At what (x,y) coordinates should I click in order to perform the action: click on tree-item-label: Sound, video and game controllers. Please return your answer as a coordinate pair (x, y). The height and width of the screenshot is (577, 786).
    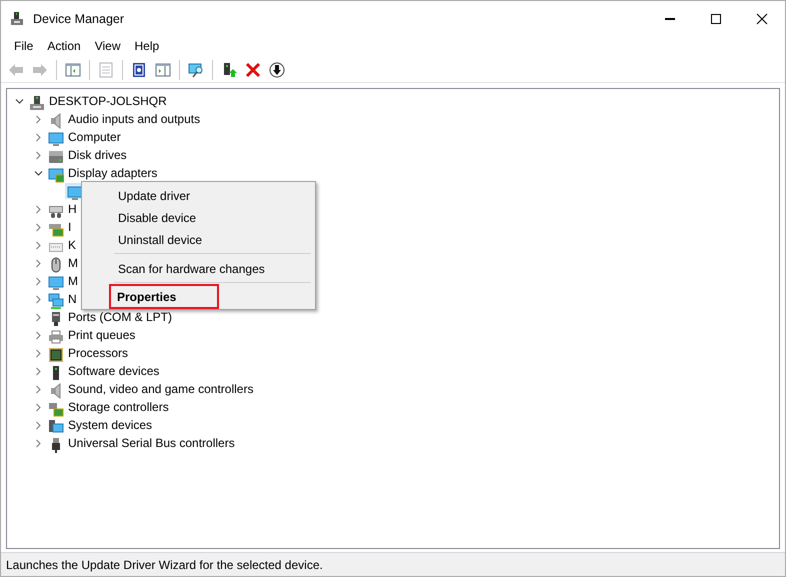
    Looking at the image, I should click on (160, 389).